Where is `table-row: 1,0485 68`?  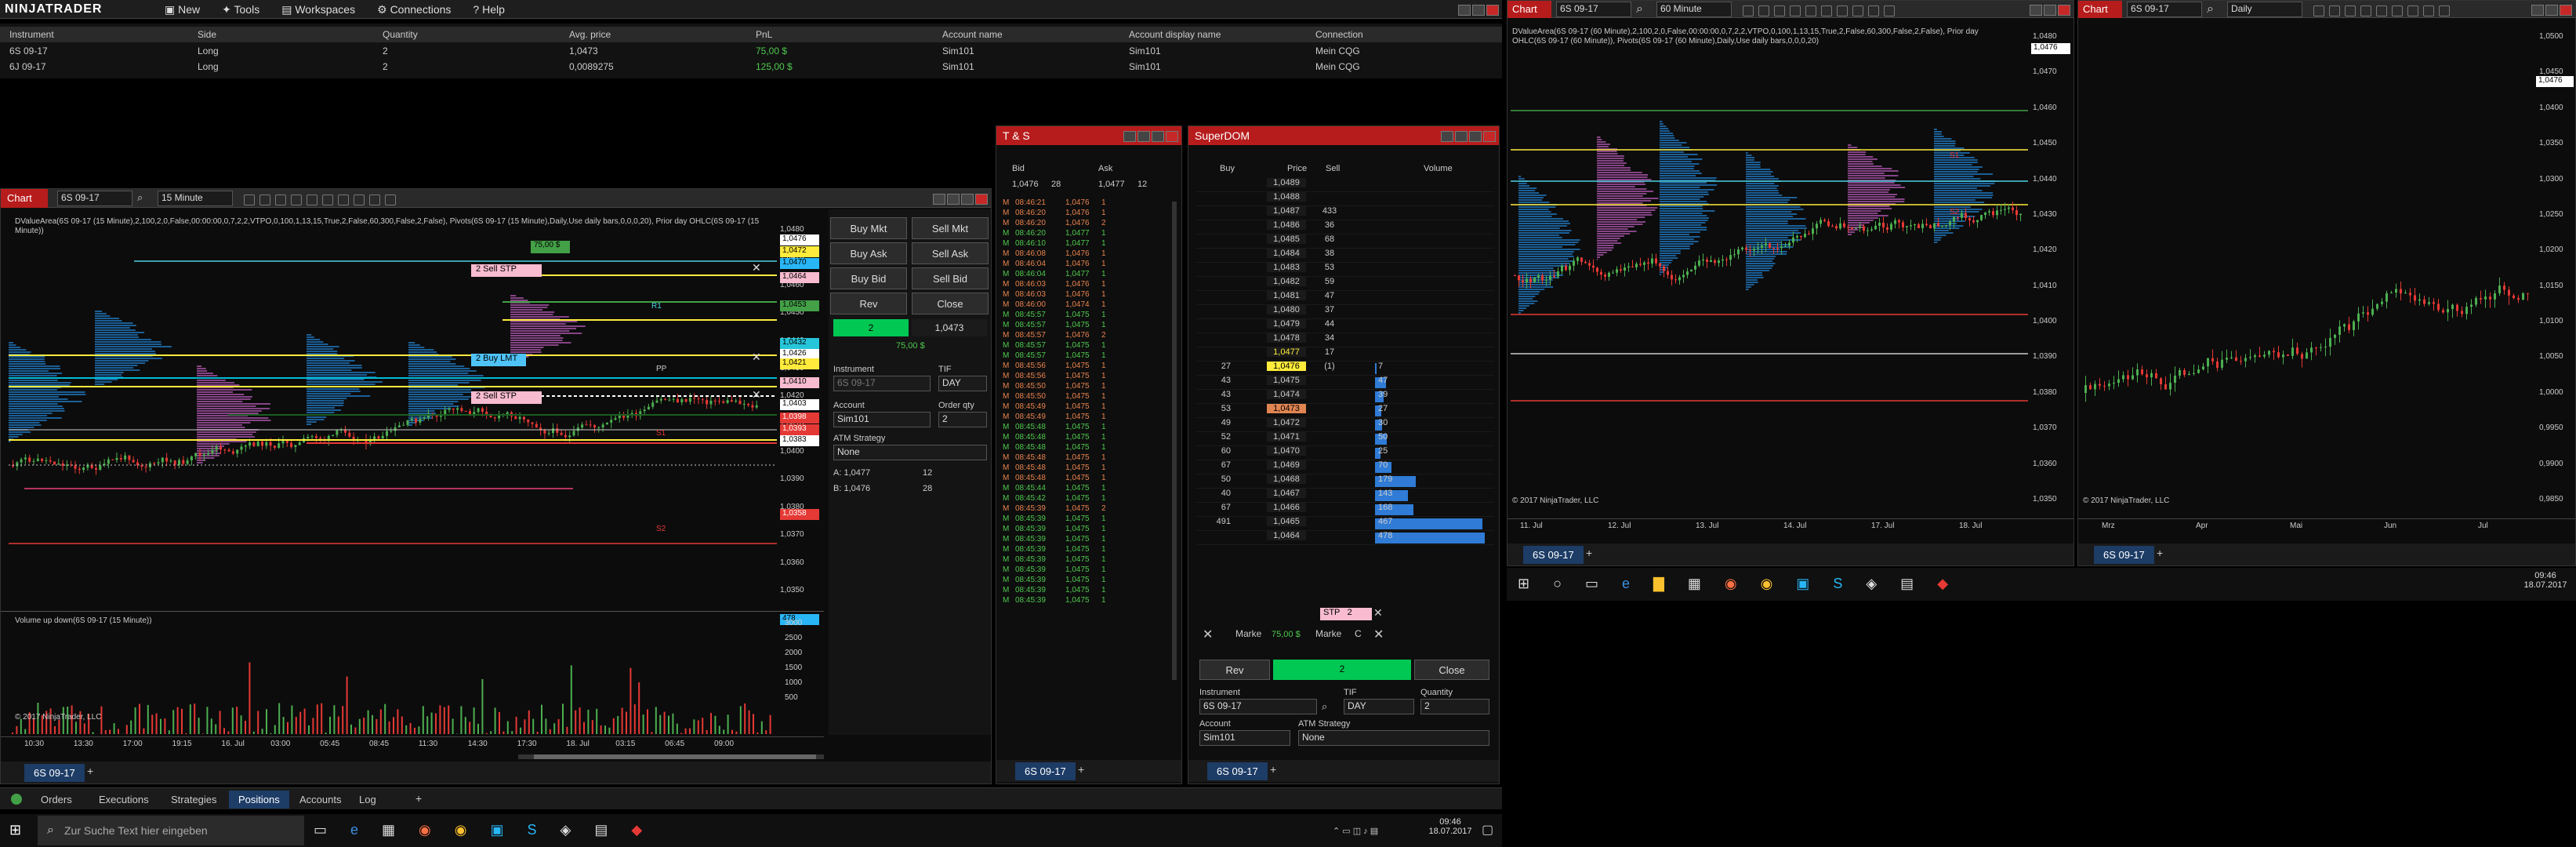
table-row: 1,0485 68 is located at coordinates (1345, 241).